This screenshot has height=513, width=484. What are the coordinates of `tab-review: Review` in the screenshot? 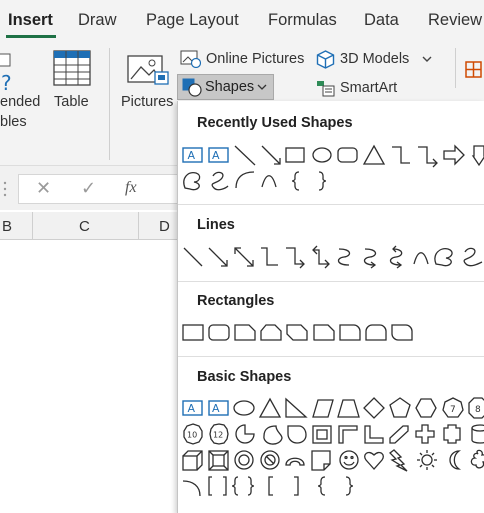 It's located at (455, 20).